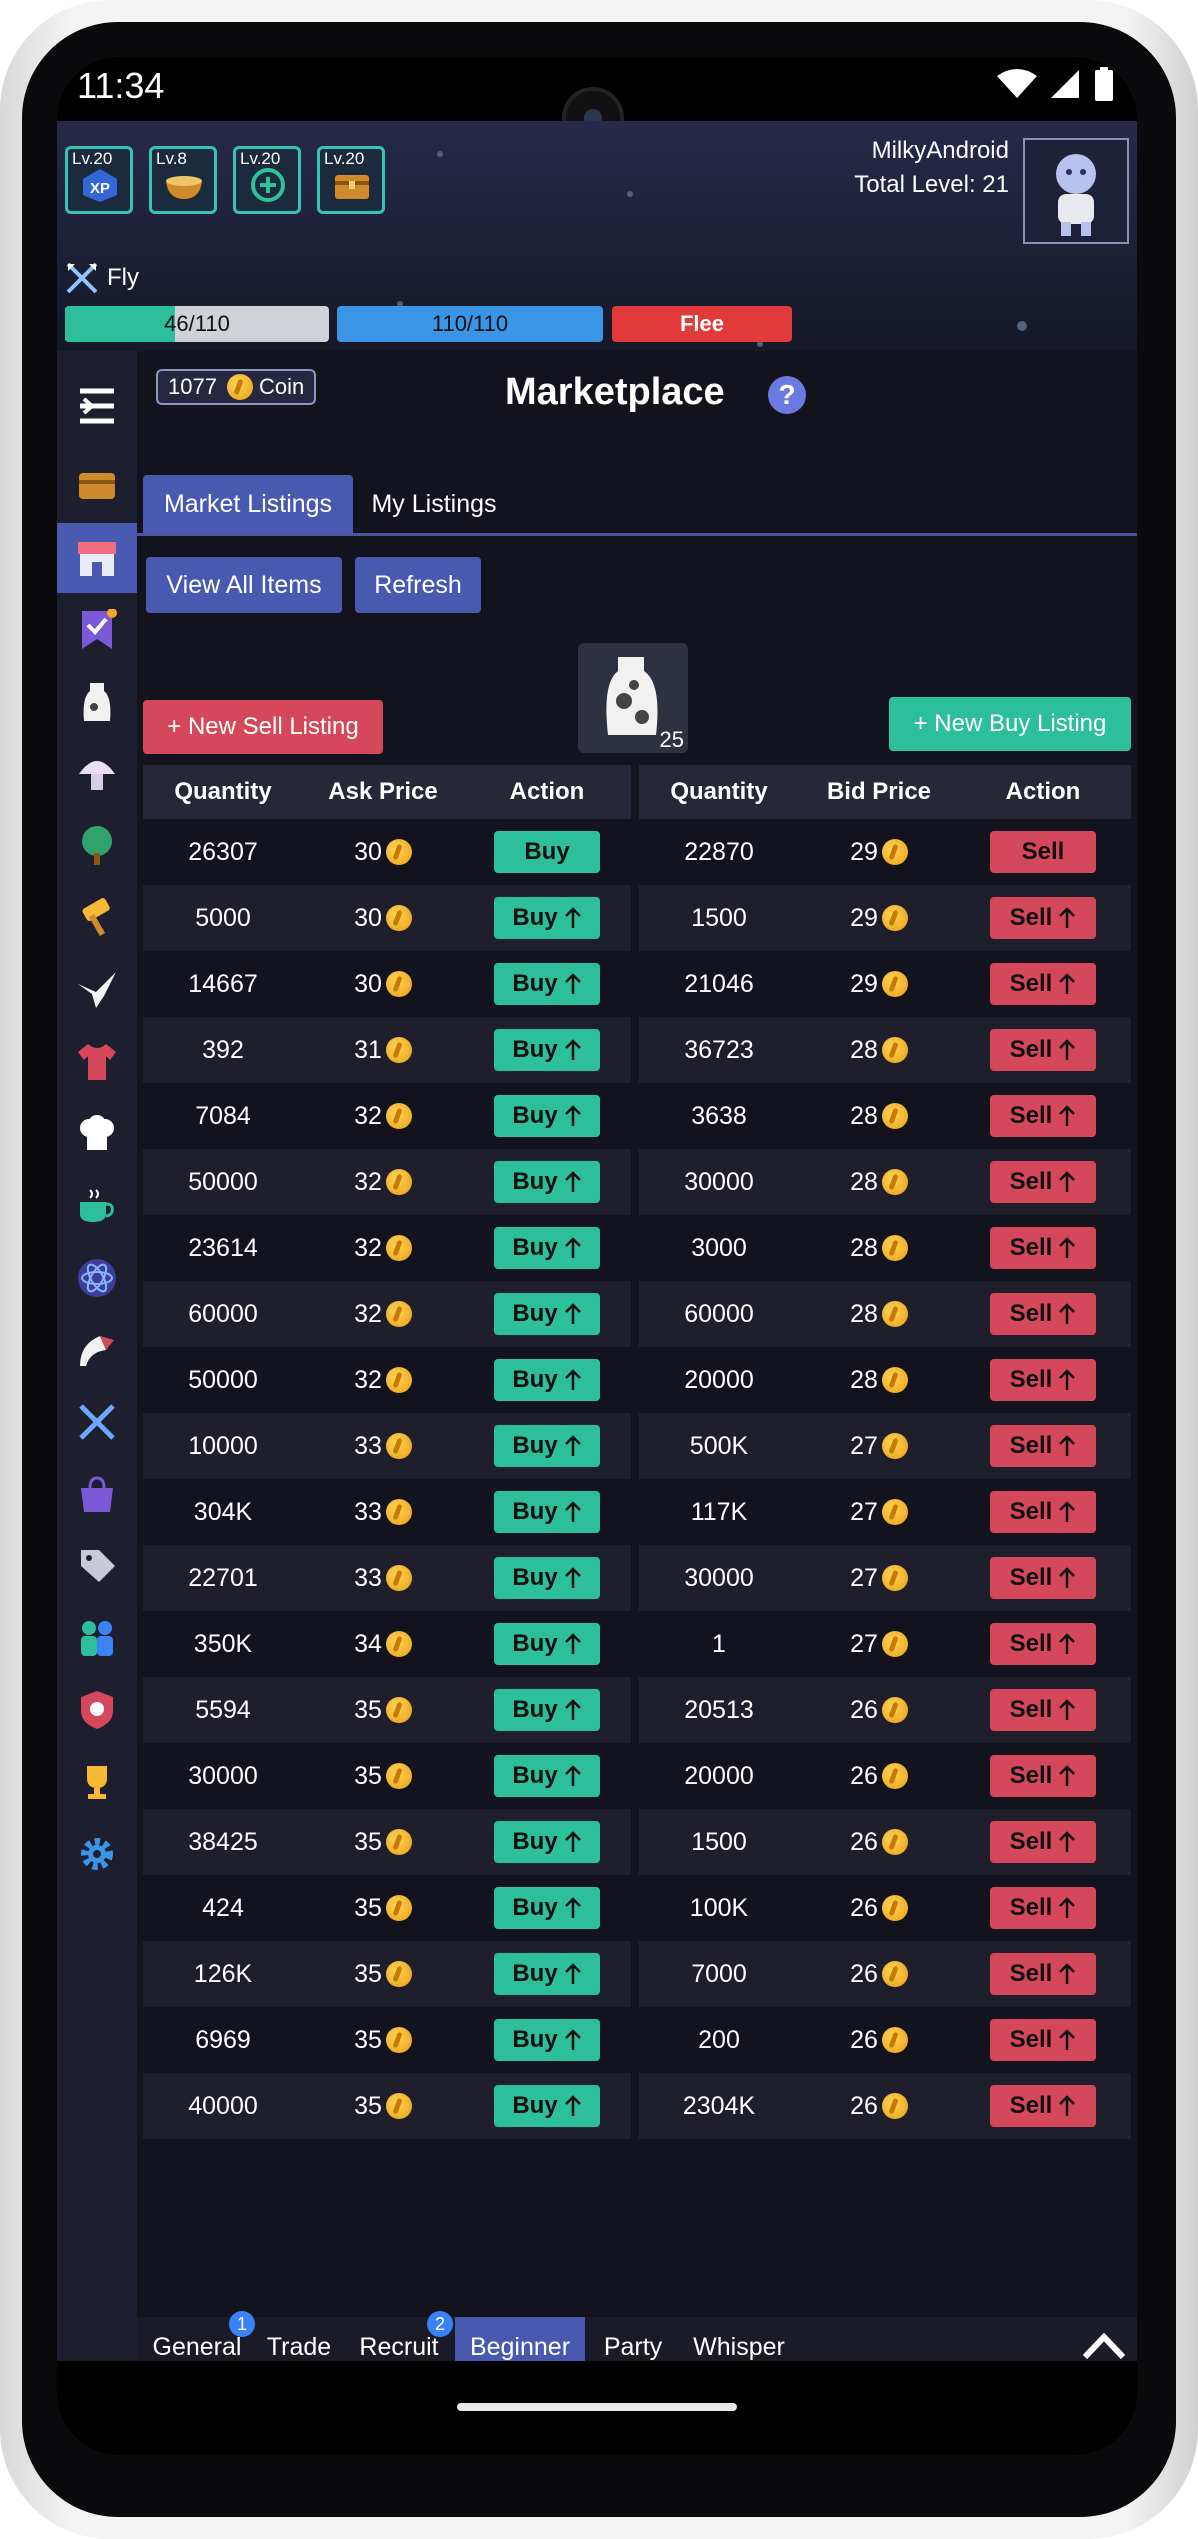  Describe the element at coordinates (97, 558) in the screenshot. I see `sidebar-item-marketplace` at that location.